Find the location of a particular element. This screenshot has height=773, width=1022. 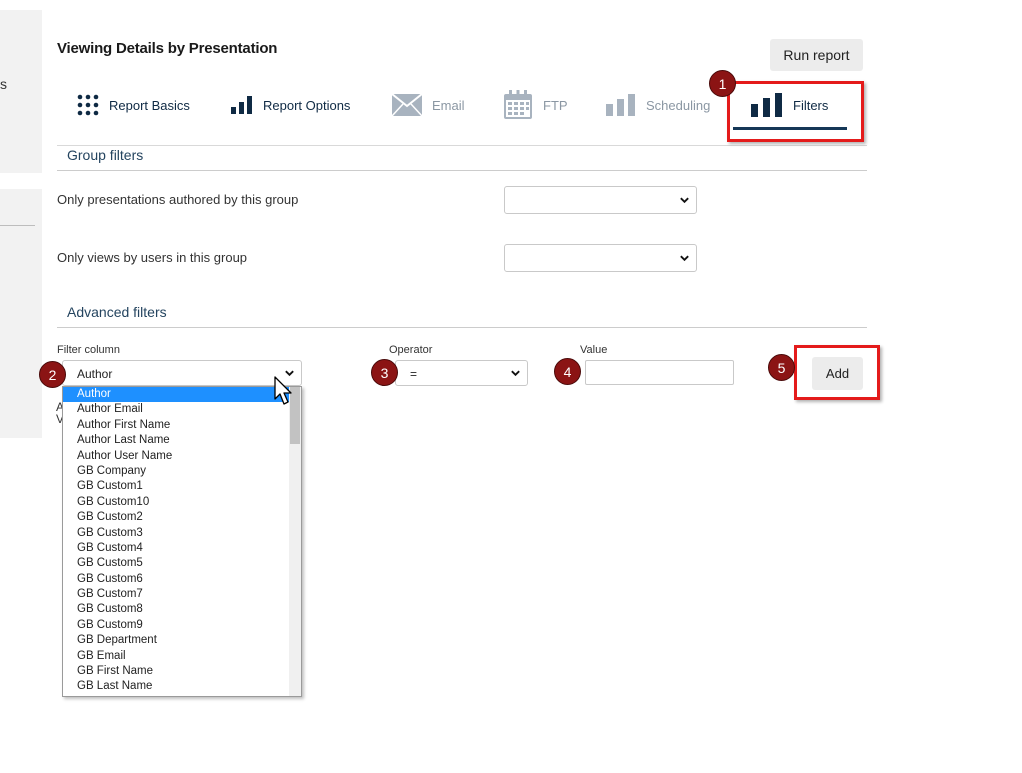

run-report-button: Run report is located at coordinates (816, 55).